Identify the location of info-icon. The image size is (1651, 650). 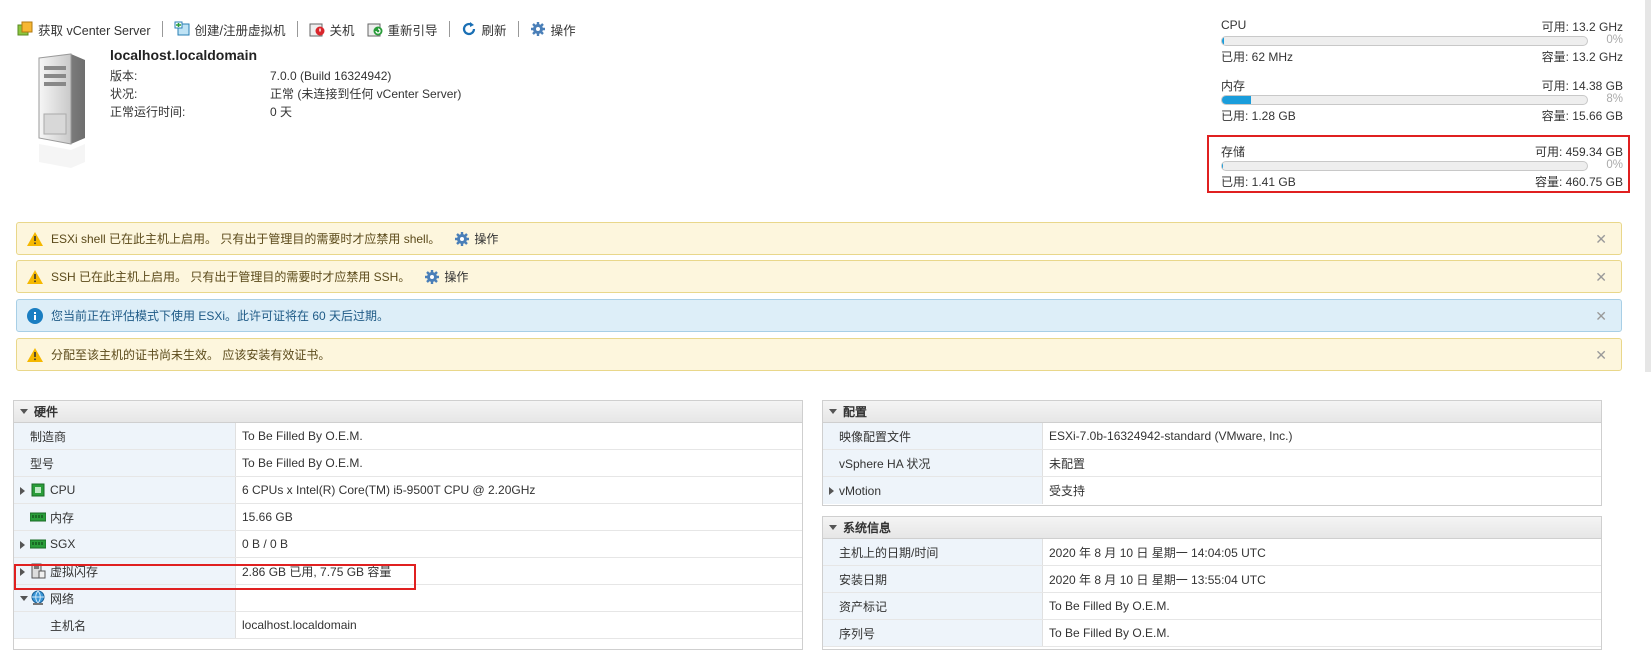
(35, 315).